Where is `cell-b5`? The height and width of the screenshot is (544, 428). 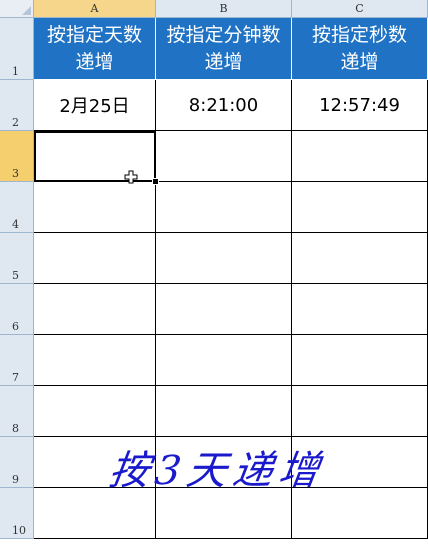
cell-b5 is located at coordinates (224, 258).